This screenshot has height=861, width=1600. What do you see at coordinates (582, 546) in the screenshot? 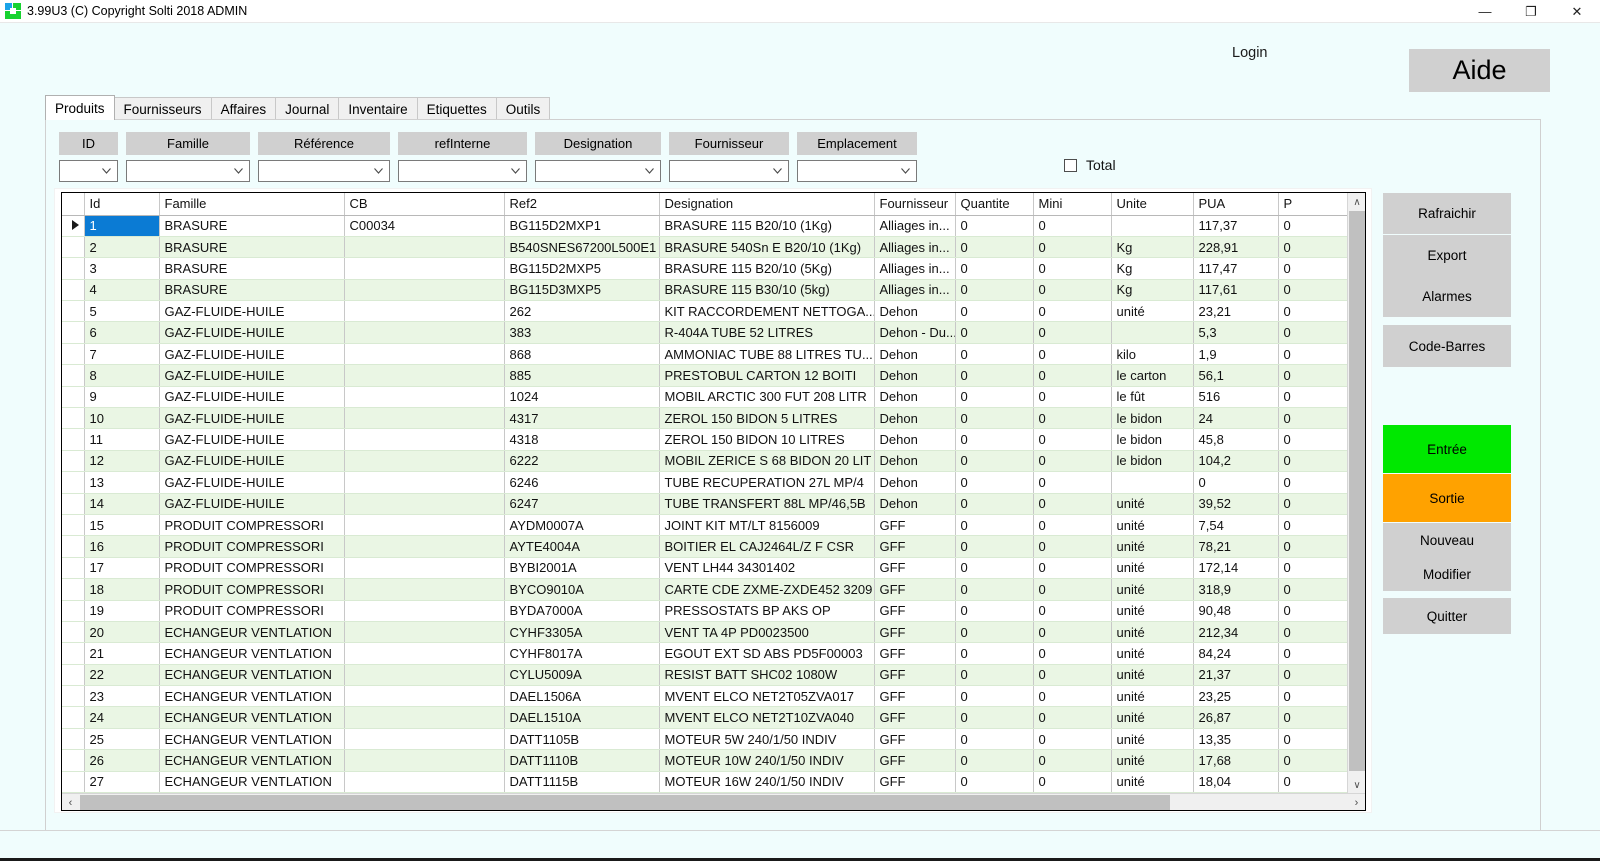
I see `cell-ref2: AYTE4004A` at bounding box center [582, 546].